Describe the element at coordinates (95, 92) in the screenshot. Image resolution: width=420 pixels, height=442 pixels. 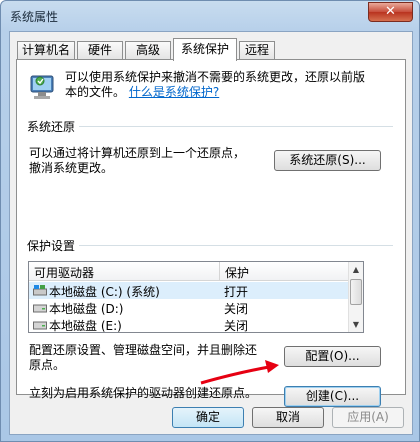
I see `intro-text-line2: 本的文件。` at that location.